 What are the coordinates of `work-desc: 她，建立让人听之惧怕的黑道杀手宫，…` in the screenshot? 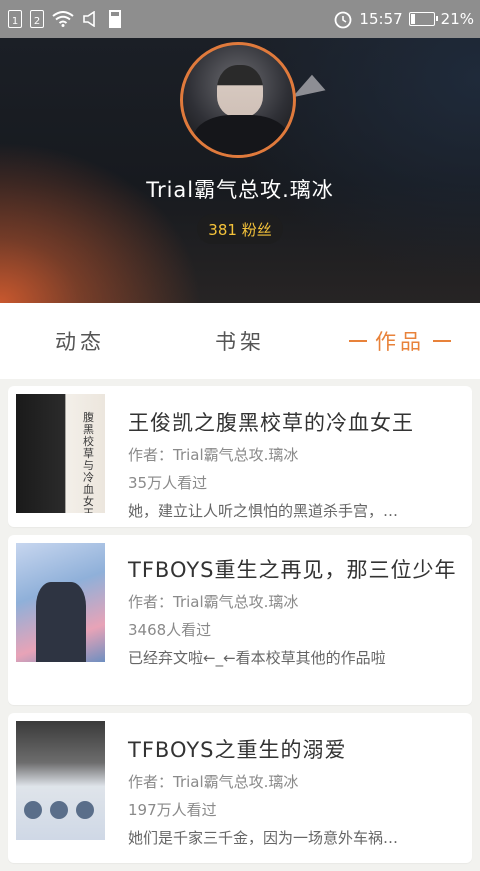 It's located at (263, 511).